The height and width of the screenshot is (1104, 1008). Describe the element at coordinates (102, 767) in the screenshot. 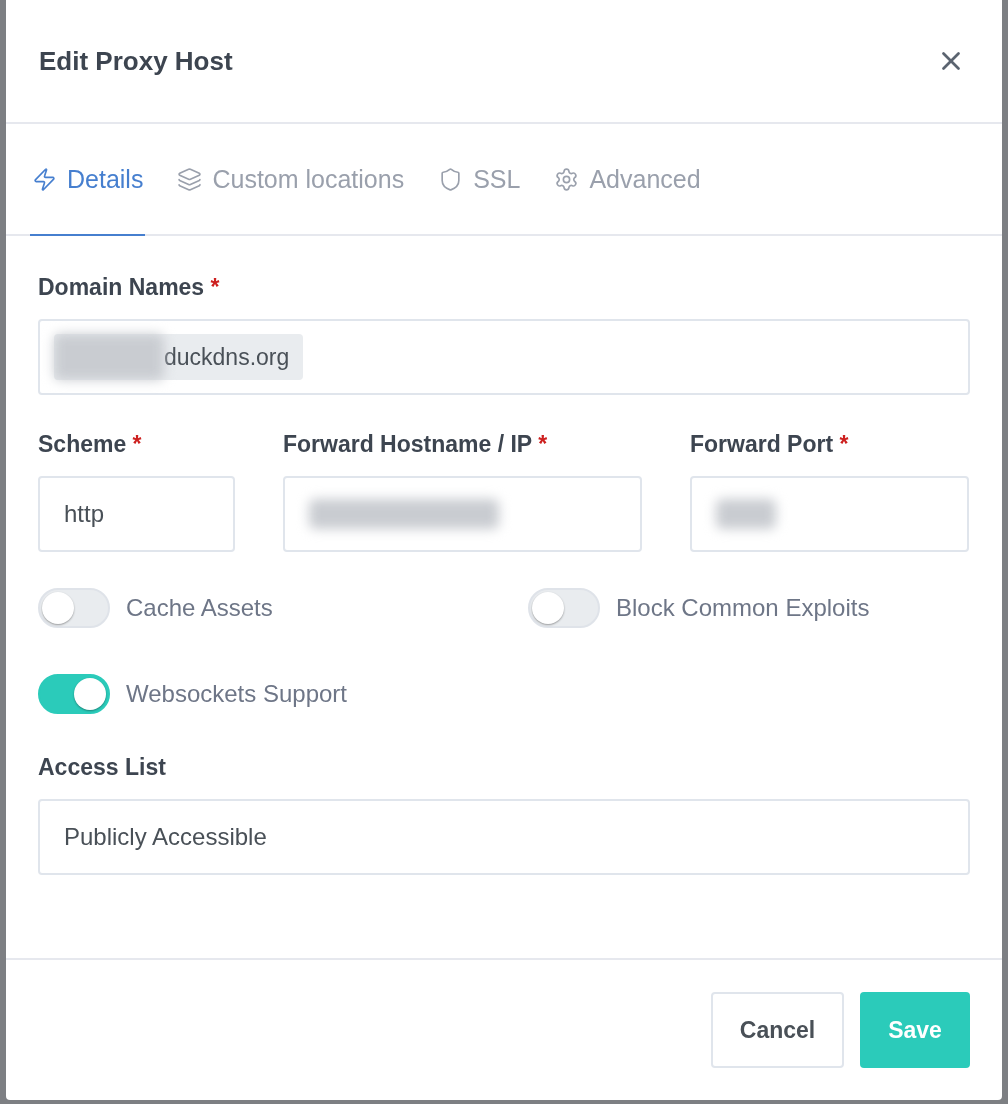

I see `field-label: Access List` at that location.